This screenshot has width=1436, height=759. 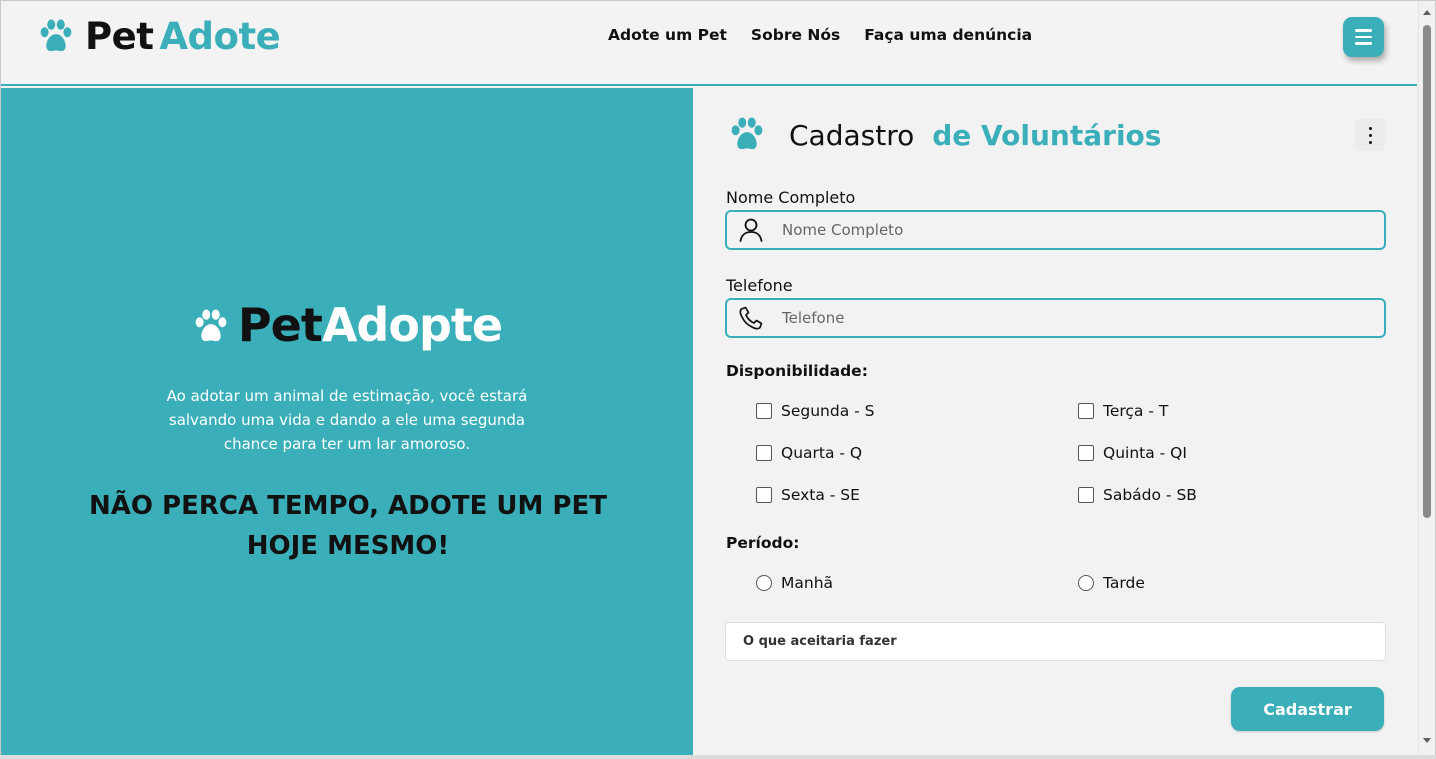 I want to click on name-label: Nome Completo, so click(x=791, y=197).